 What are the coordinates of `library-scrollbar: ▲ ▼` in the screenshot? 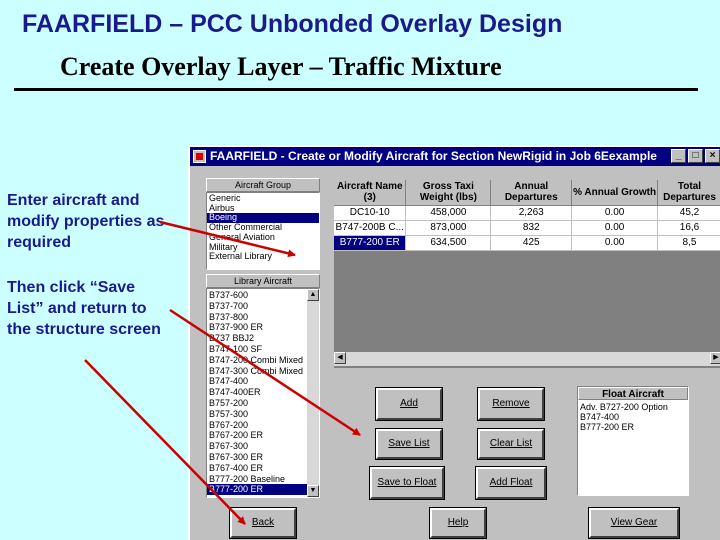 It's located at (313, 393).